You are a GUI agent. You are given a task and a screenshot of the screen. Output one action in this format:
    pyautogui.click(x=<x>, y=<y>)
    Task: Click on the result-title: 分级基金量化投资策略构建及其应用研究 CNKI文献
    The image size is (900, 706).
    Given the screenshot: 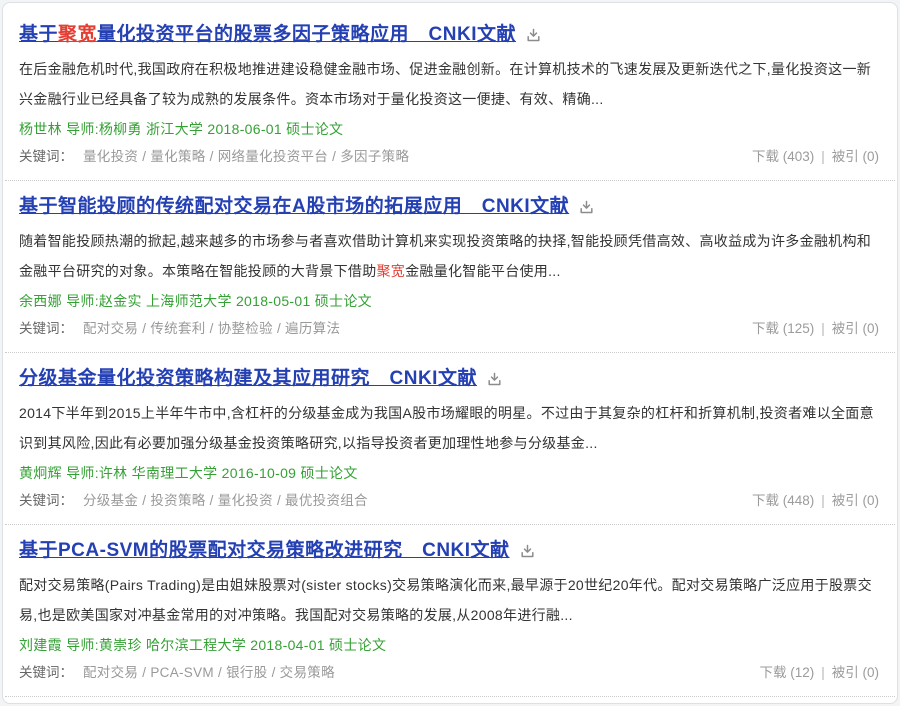 What is the action you would take?
    pyautogui.click(x=450, y=378)
    